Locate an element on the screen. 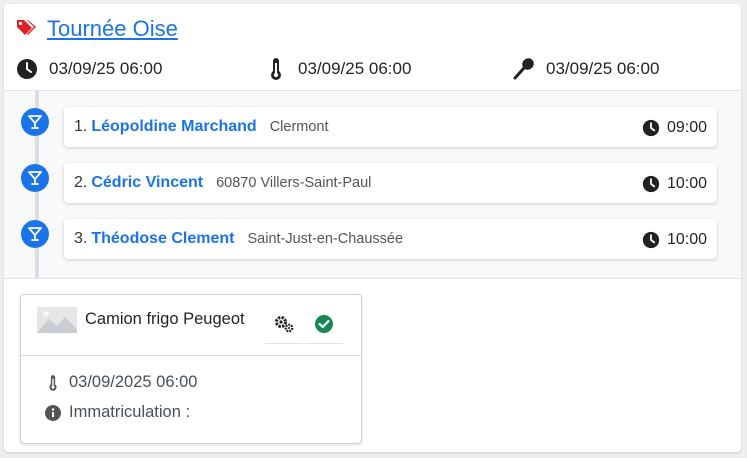  vehicle-header: Camion frigo Peugeot is located at coordinates (191, 325).